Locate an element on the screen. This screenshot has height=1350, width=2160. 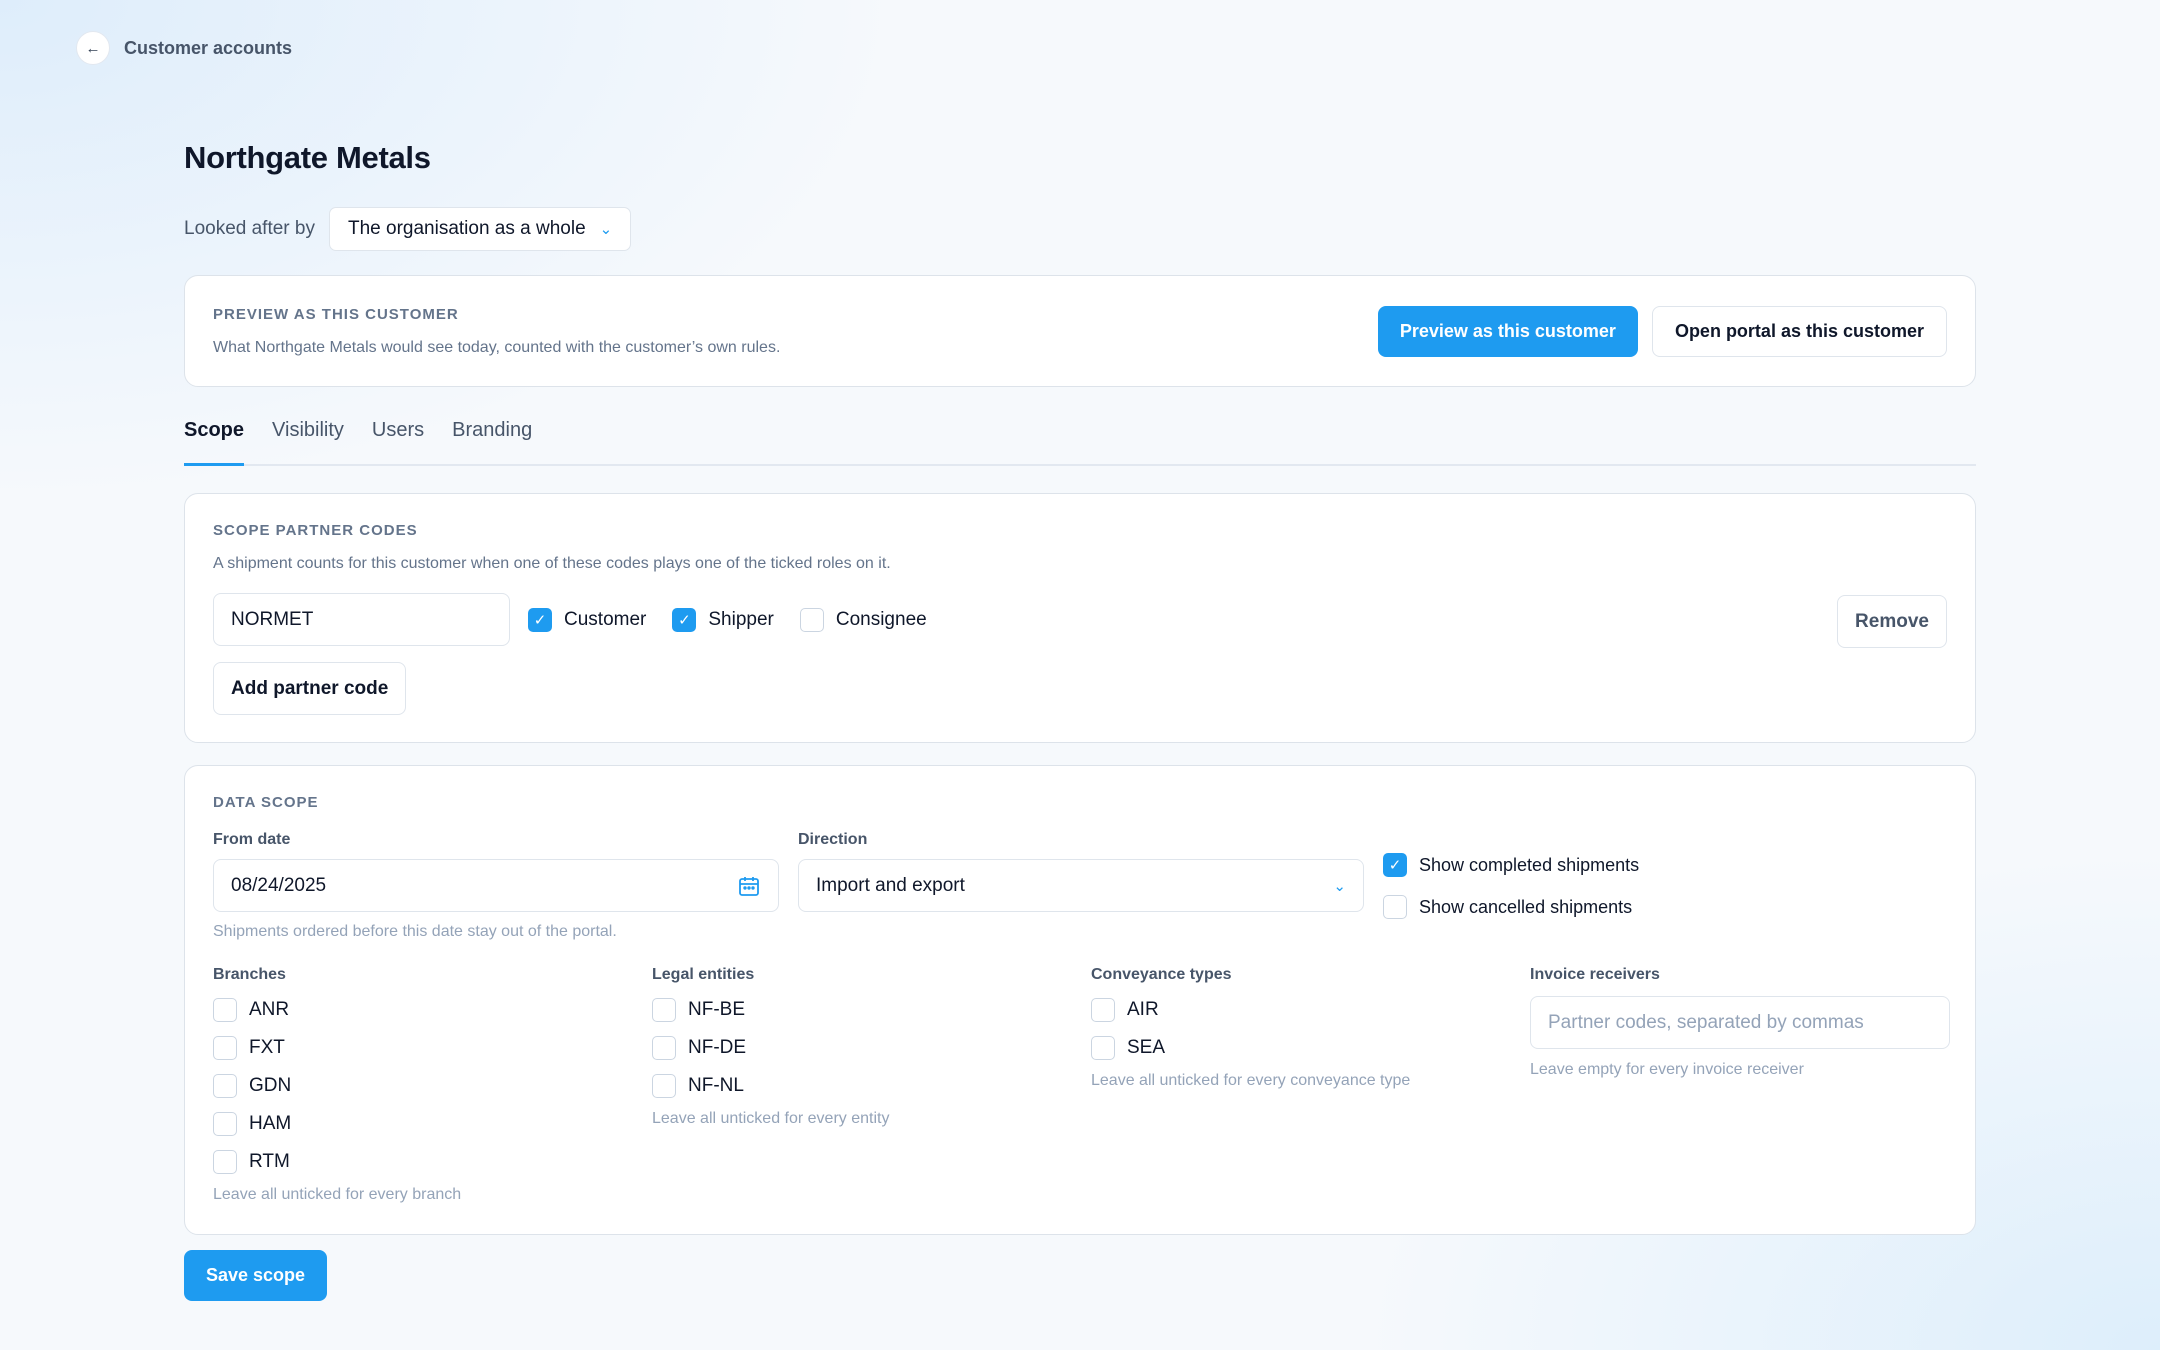
looked-after-select: The organisation as a whole ⌄ is located at coordinates (480, 229).